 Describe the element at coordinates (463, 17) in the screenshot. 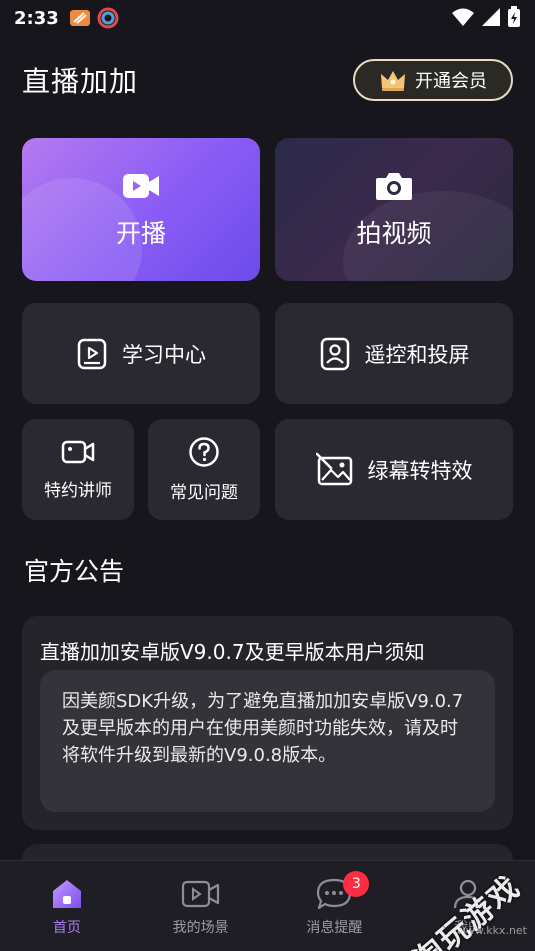

I see `wifi-icon` at that location.